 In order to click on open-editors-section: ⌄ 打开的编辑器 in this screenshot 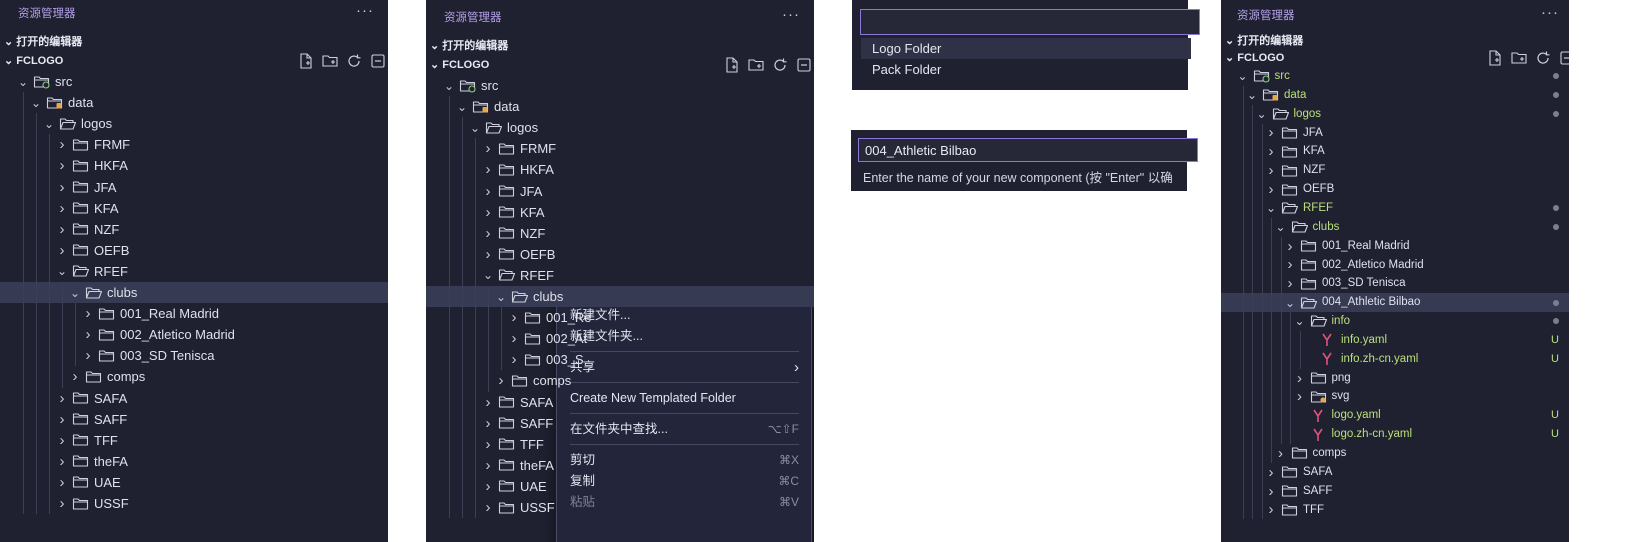, I will do `click(1264, 40)`.